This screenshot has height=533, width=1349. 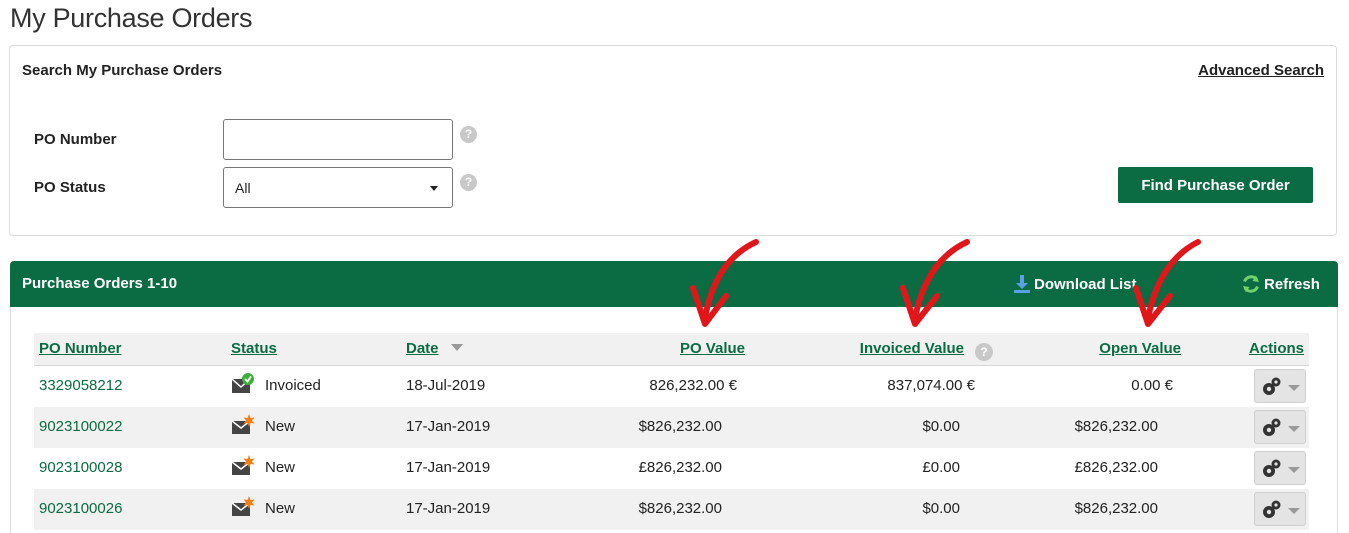 What do you see at coordinates (941, 467) in the screenshot?
I see `invoiced-value-cell: £0.00` at bounding box center [941, 467].